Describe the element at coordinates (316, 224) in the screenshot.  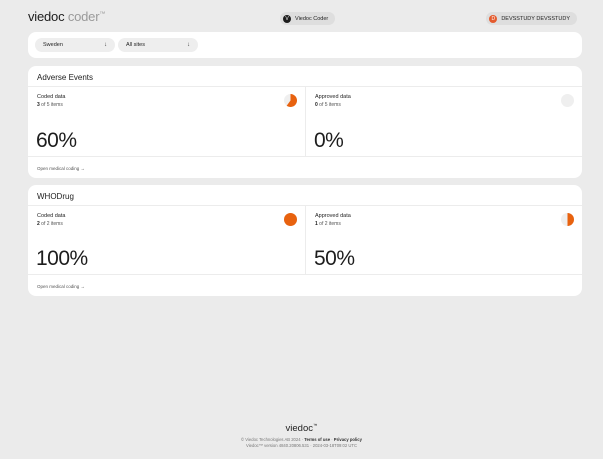
I see `metric-count-number: 1` at that location.